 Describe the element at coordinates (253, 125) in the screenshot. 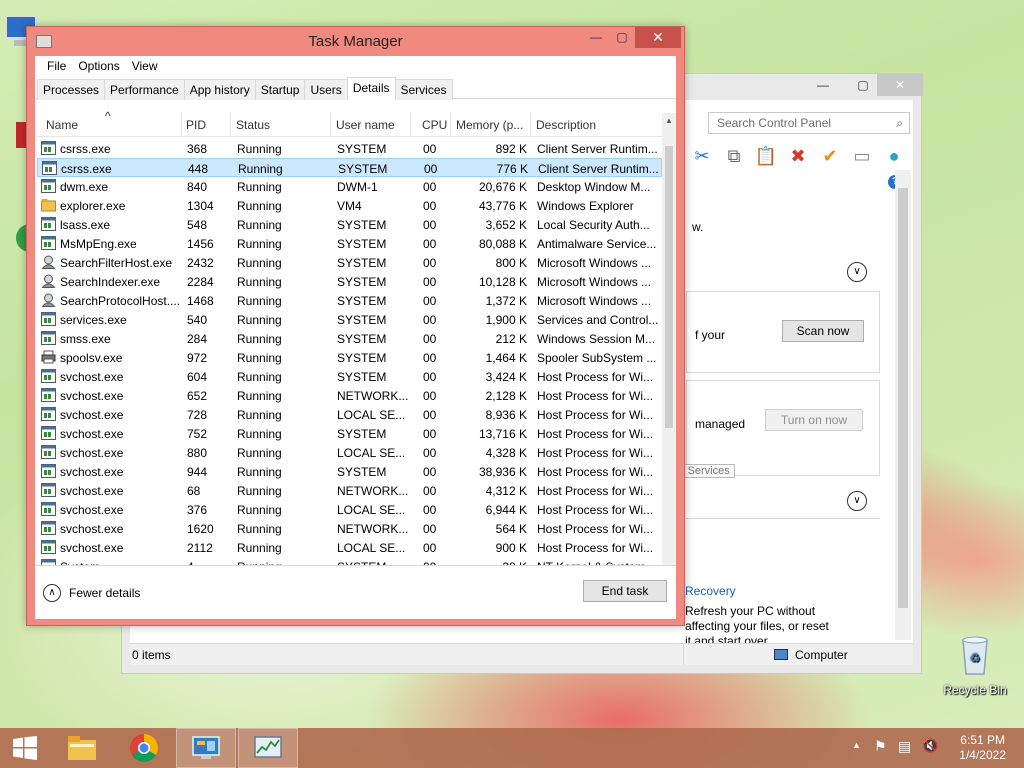

I see `column-header-status: Status` at that location.